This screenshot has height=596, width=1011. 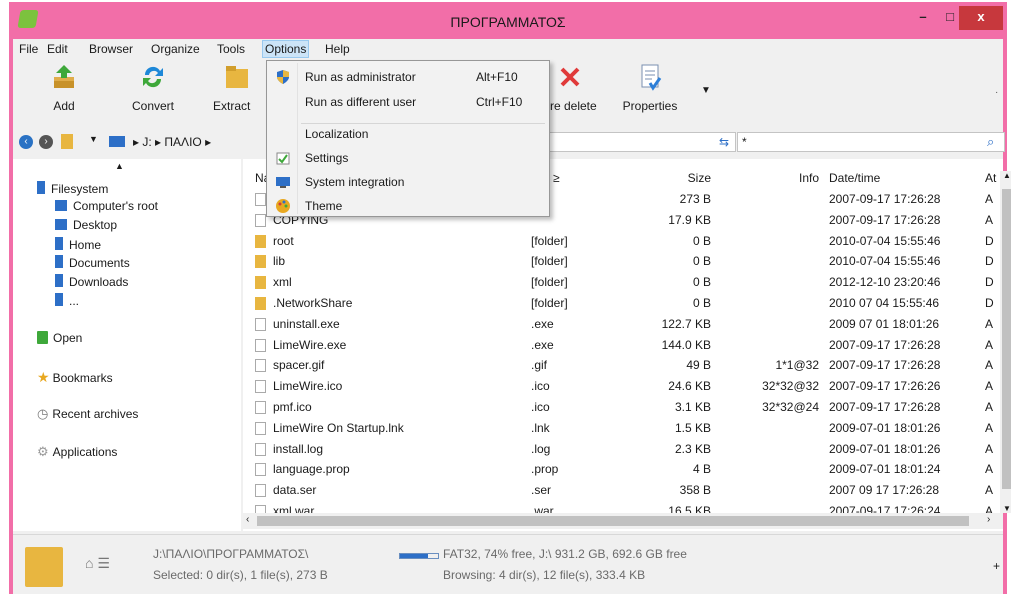 What do you see at coordinates (1007, 175) in the screenshot?
I see `scroll-up-icon: ▲` at bounding box center [1007, 175].